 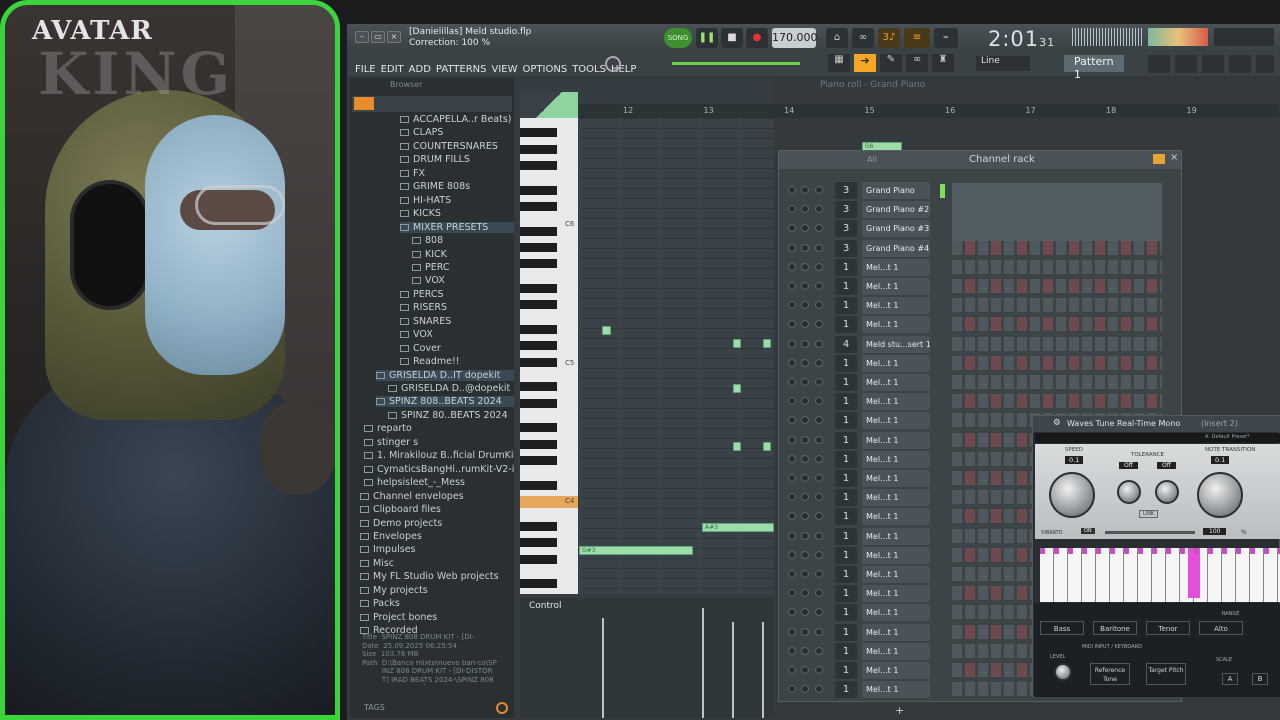 What do you see at coordinates (435, 159) in the screenshot?
I see `browser-item: DRUM FILLS` at bounding box center [435, 159].